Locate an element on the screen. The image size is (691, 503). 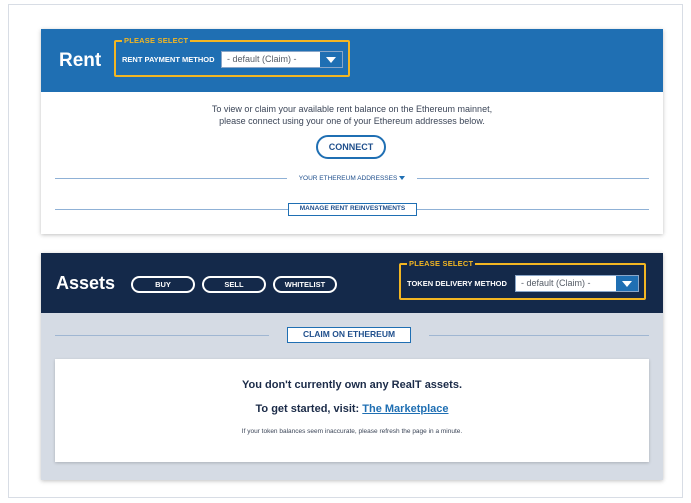
ethereum-addresses-toggle: YOUR ETHEREUM ADDRESSES is located at coordinates (352, 178).